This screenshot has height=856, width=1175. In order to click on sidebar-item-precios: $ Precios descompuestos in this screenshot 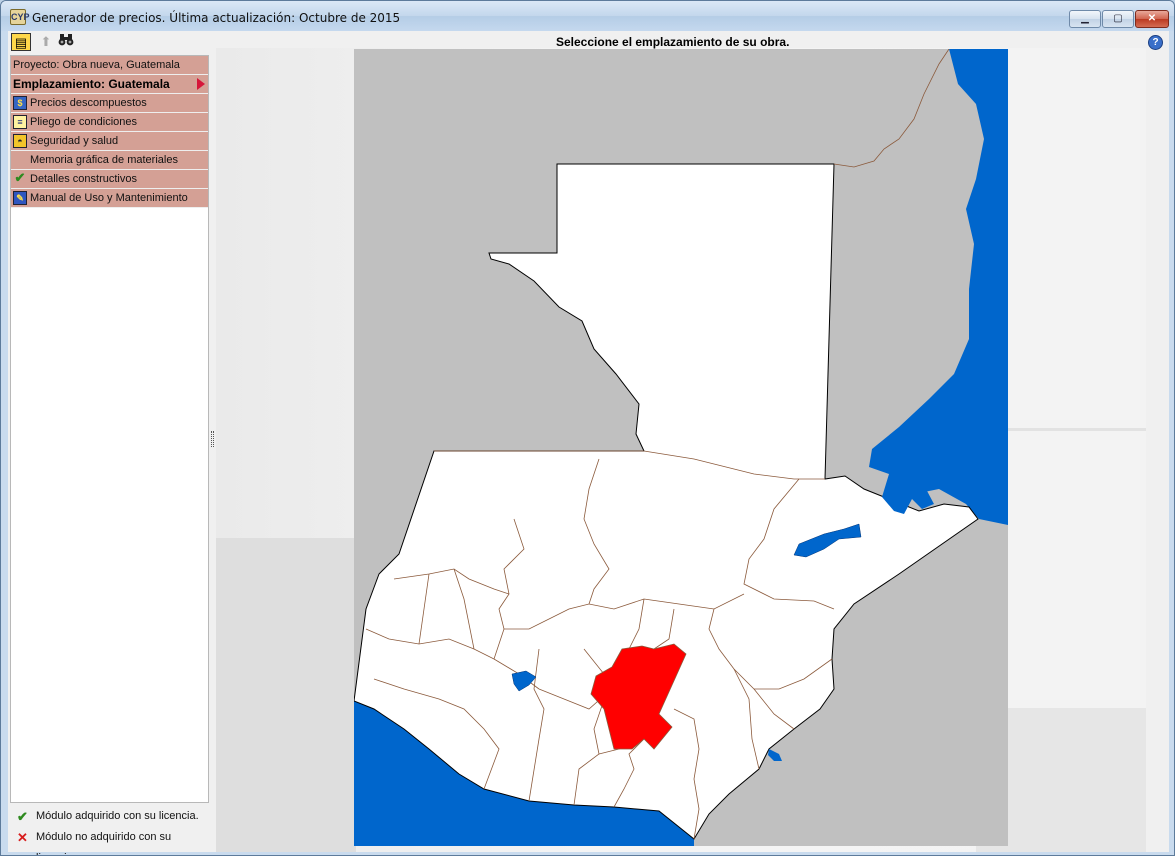, I will do `click(109, 103)`.